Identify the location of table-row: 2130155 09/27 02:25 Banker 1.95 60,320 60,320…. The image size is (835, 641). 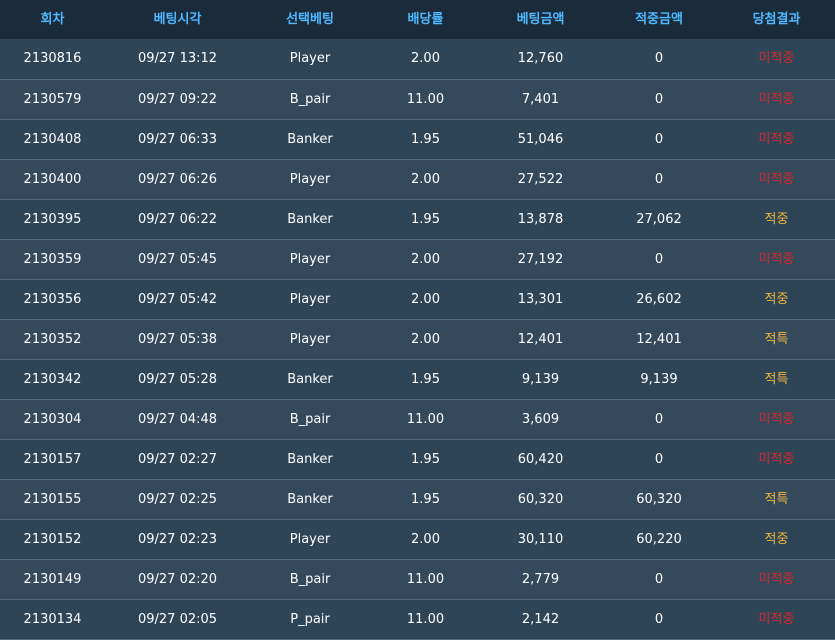
(417, 499).